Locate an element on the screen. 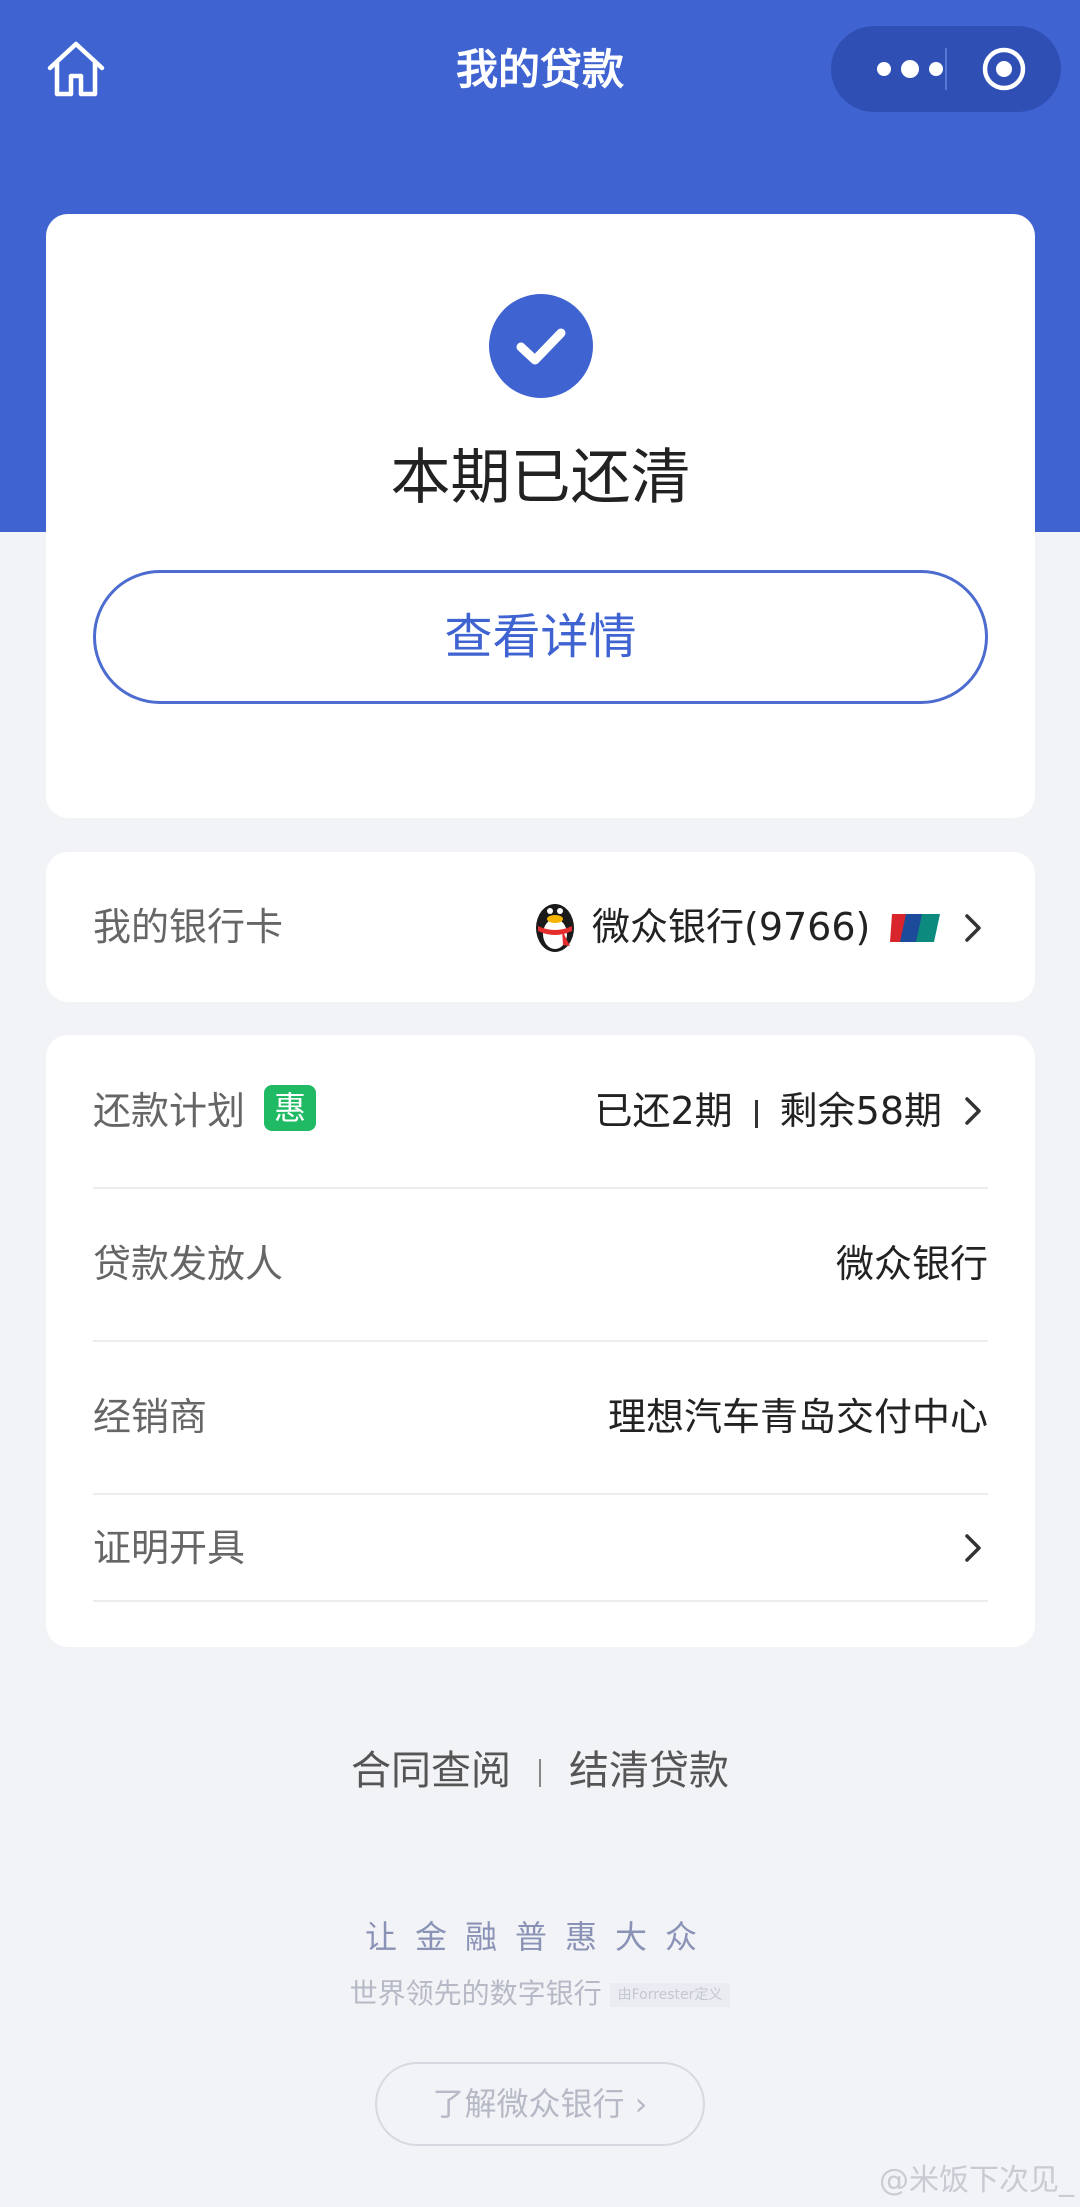 The height and width of the screenshot is (2207, 1080). discount-badge: 惠 is located at coordinates (290, 1108).